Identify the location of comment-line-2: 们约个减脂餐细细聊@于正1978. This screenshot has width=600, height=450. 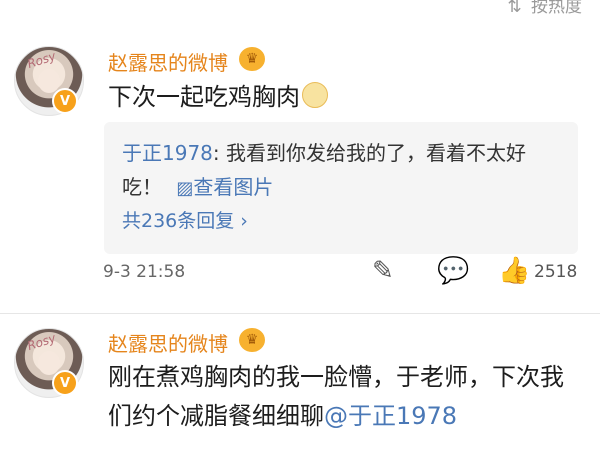
(343, 416).